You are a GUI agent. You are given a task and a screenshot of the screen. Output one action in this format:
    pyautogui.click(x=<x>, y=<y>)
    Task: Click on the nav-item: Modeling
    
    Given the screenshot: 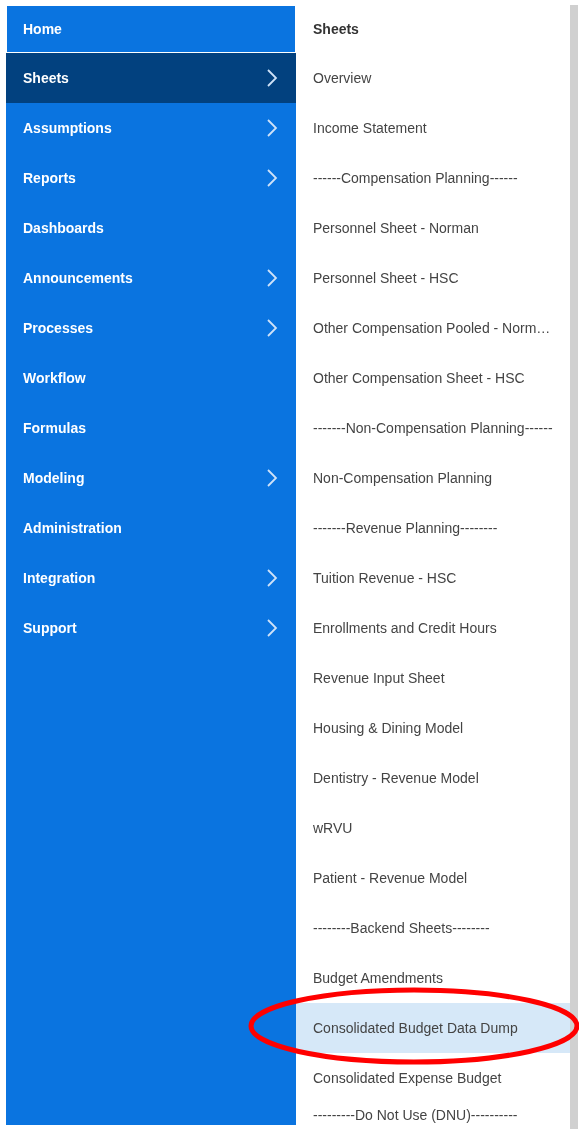 What is the action you would take?
    pyautogui.click(x=151, y=478)
    